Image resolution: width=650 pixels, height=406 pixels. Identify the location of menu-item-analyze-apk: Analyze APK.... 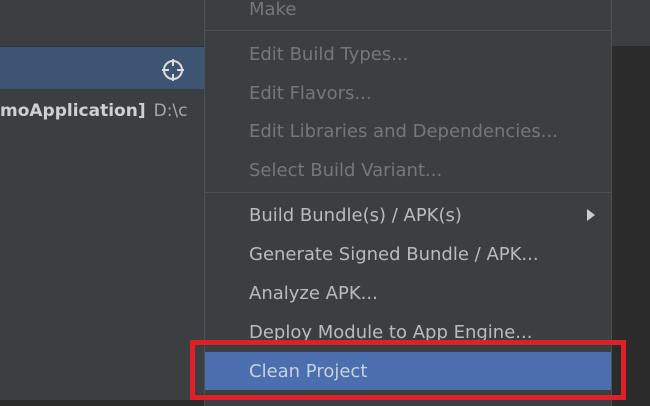
(408, 293).